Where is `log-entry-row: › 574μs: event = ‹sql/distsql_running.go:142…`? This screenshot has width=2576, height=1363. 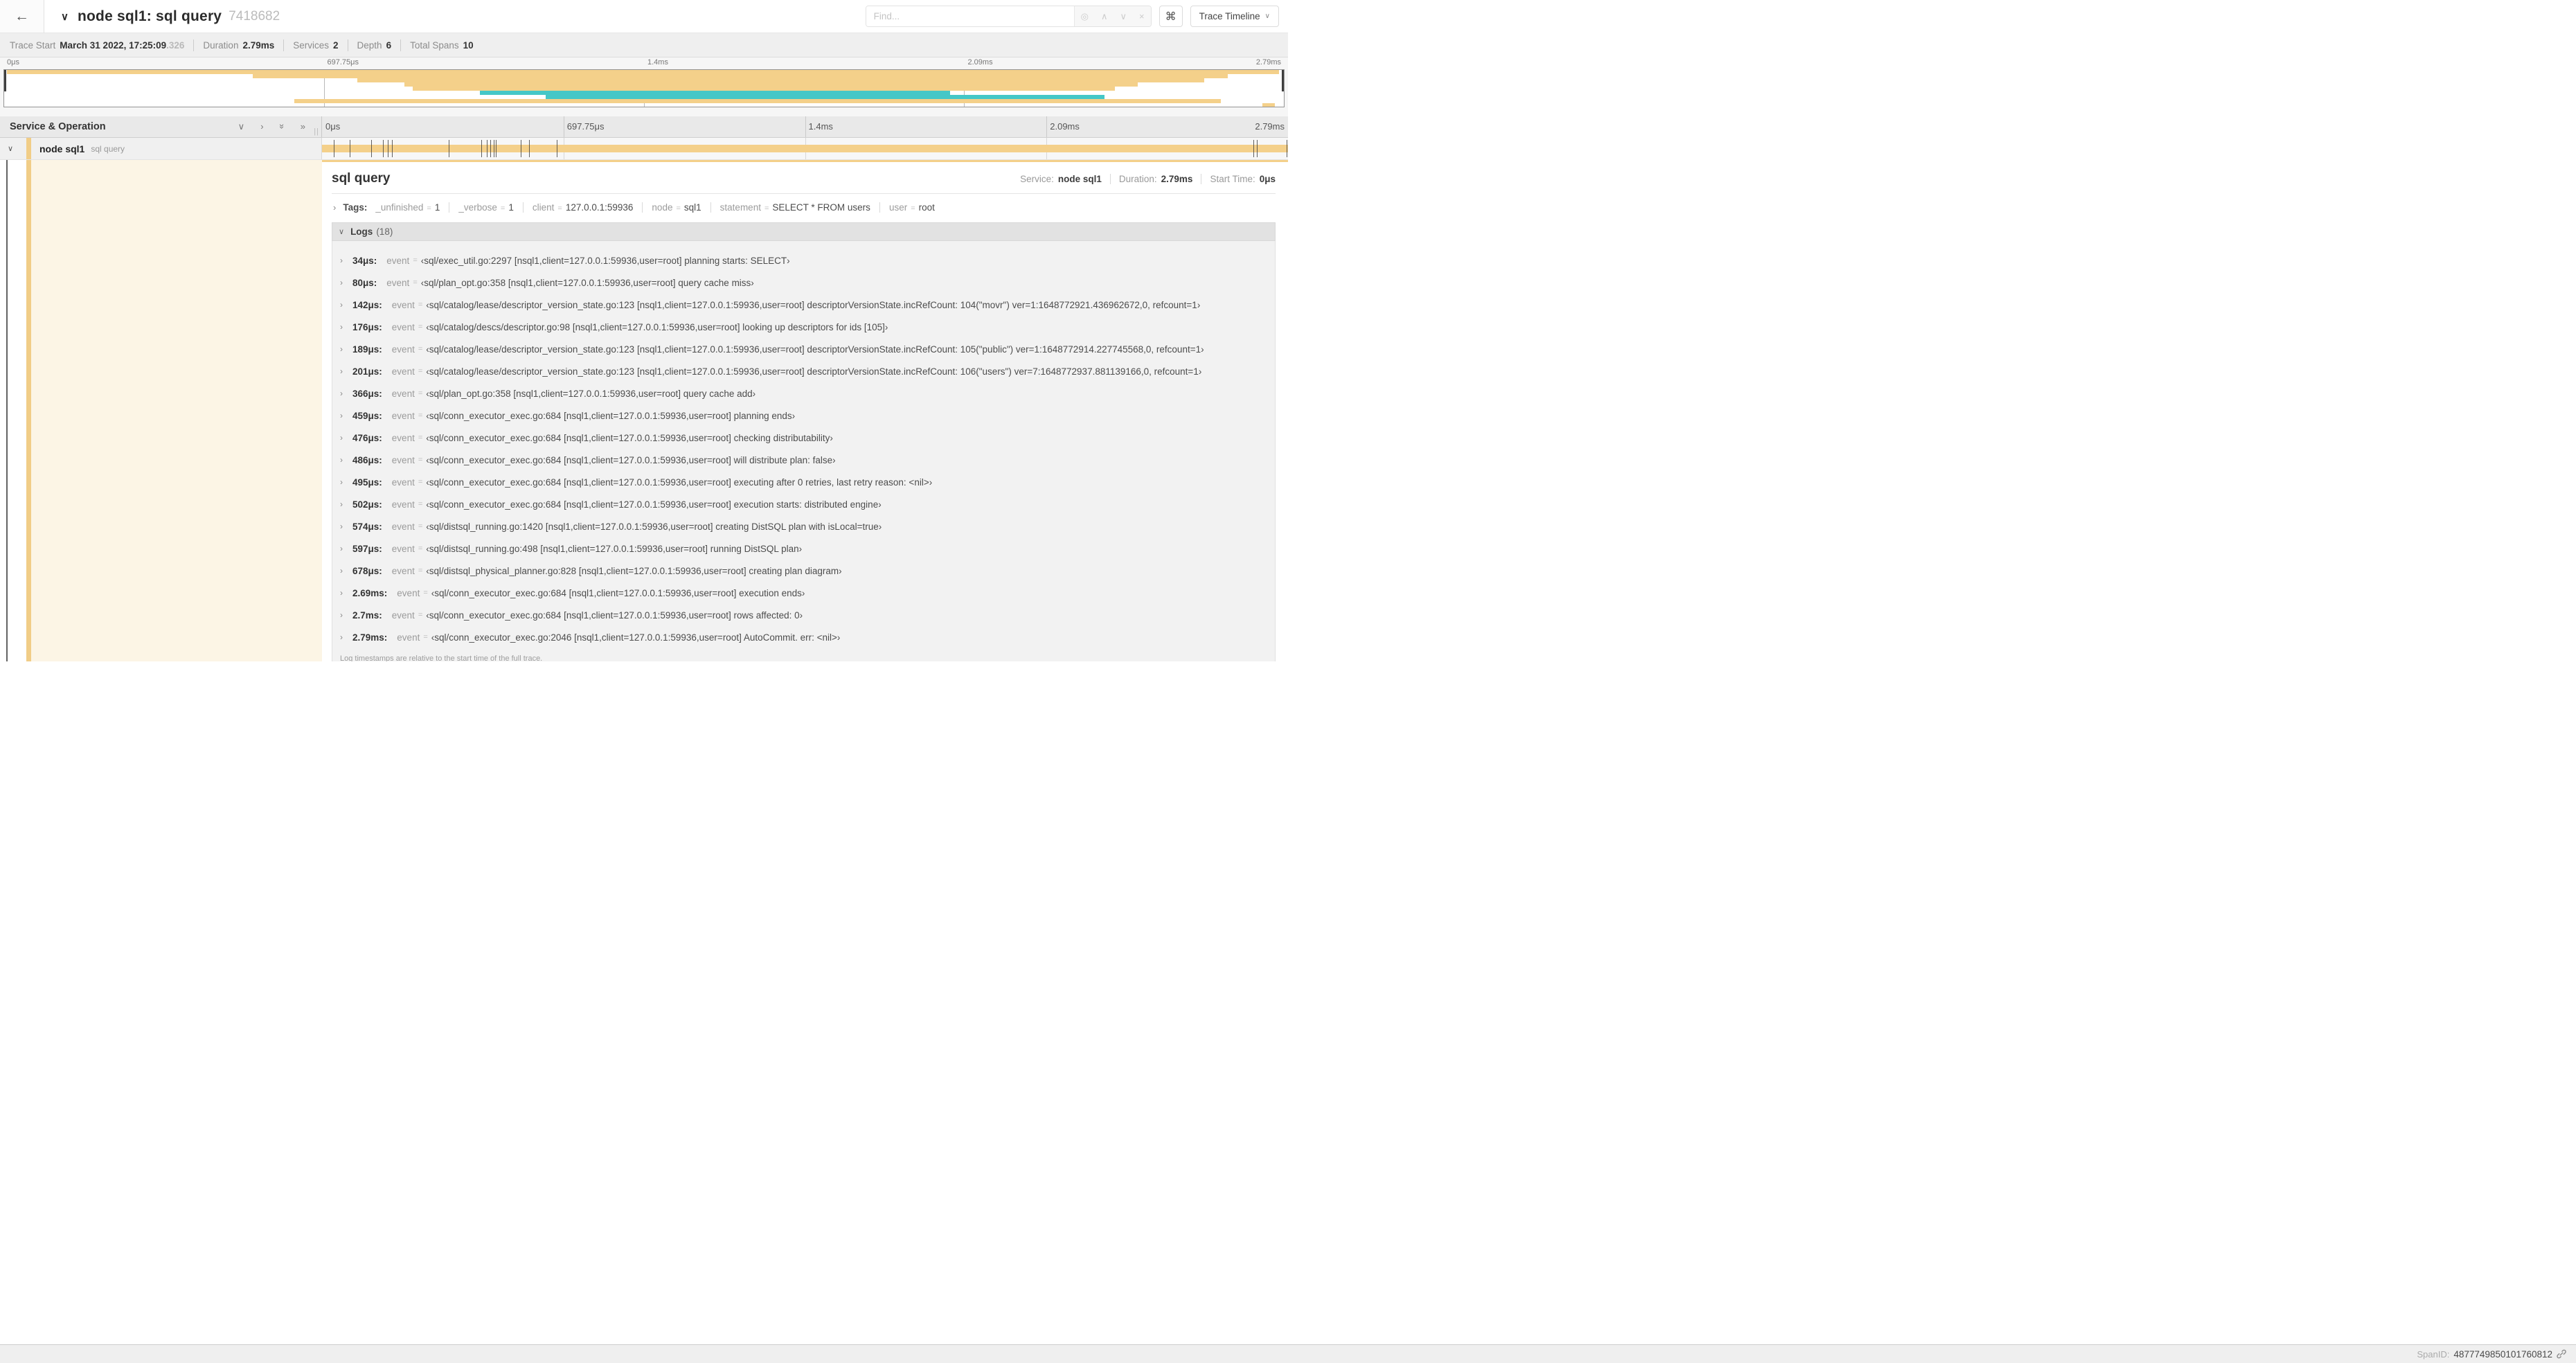
log-entry-row: › 574μs: event = ‹sql/distsql_running.go:142… is located at coordinates (803, 526).